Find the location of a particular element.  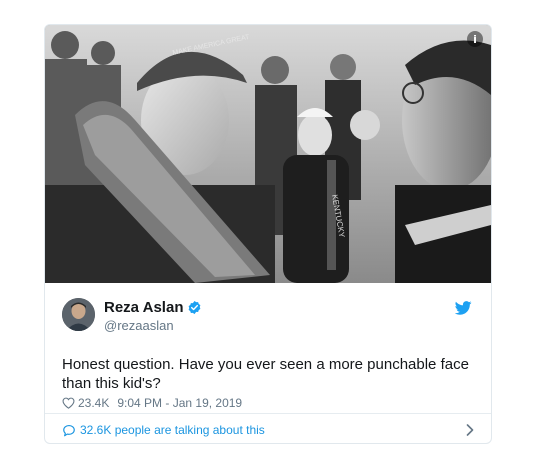

like-count: 23.4K is located at coordinates (93, 403).